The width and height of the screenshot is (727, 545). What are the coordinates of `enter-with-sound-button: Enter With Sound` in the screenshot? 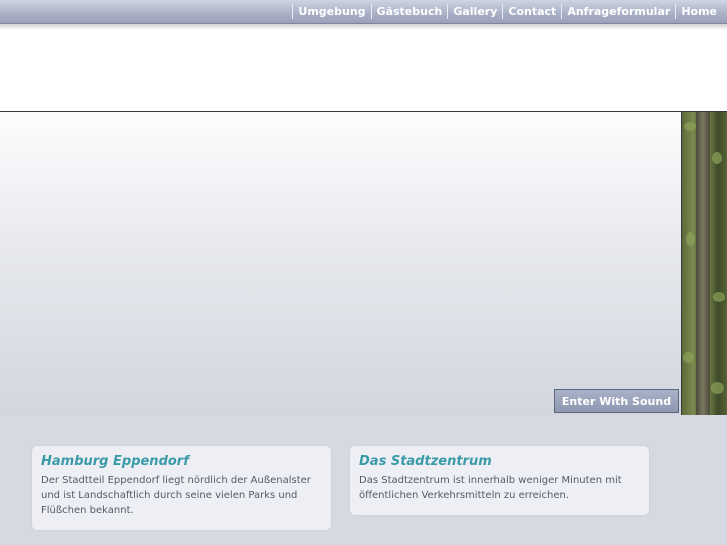 It's located at (616, 401).